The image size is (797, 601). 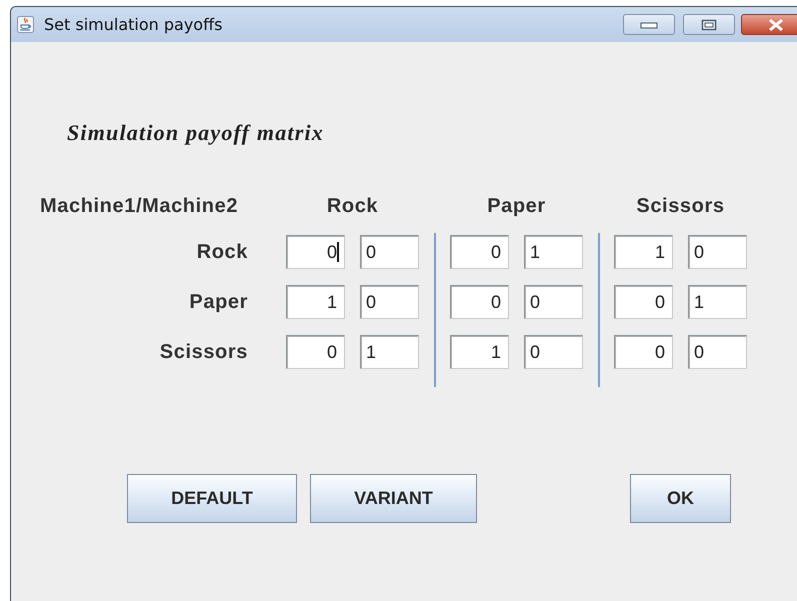 I want to click on ok-button: OK, so click(x=680, y=498).